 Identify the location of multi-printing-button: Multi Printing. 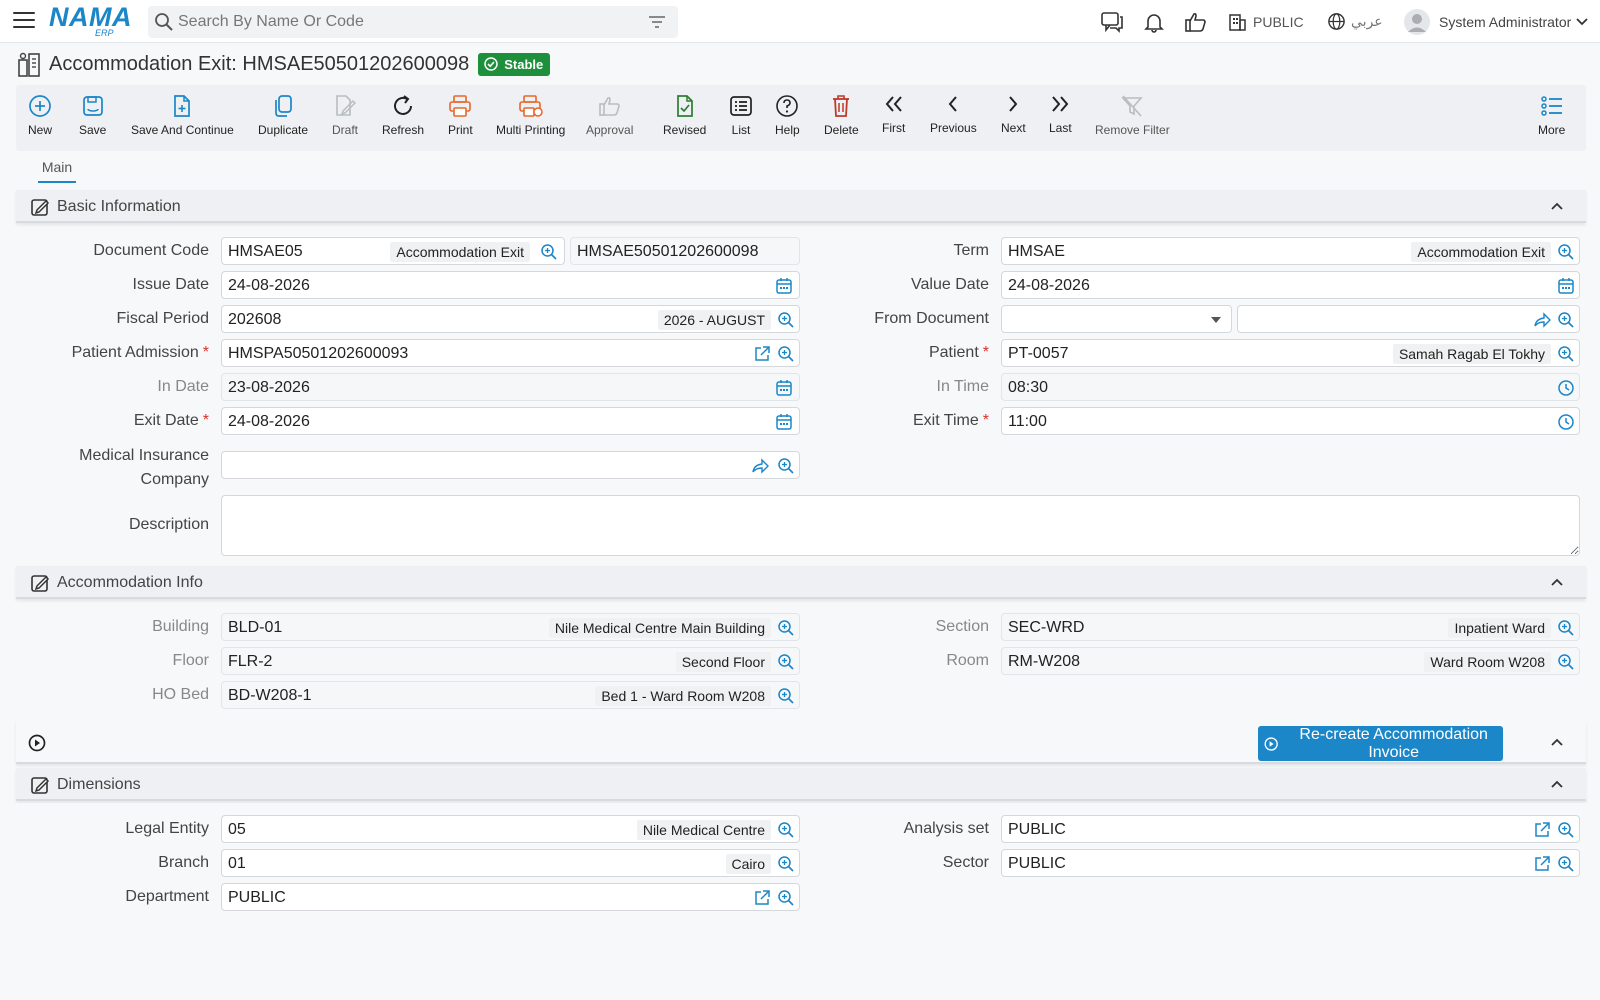
(530, 115).